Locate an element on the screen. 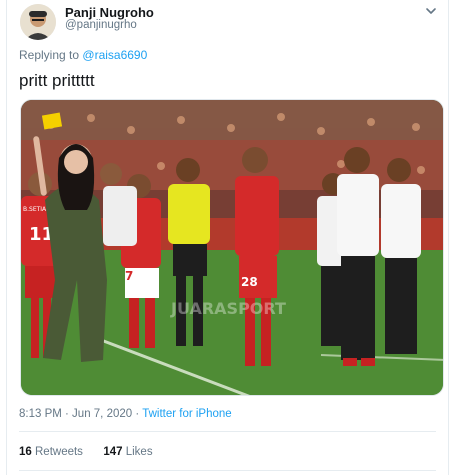  reply-context: Replying to @raisa6690 is located at coordinates (83, 55).